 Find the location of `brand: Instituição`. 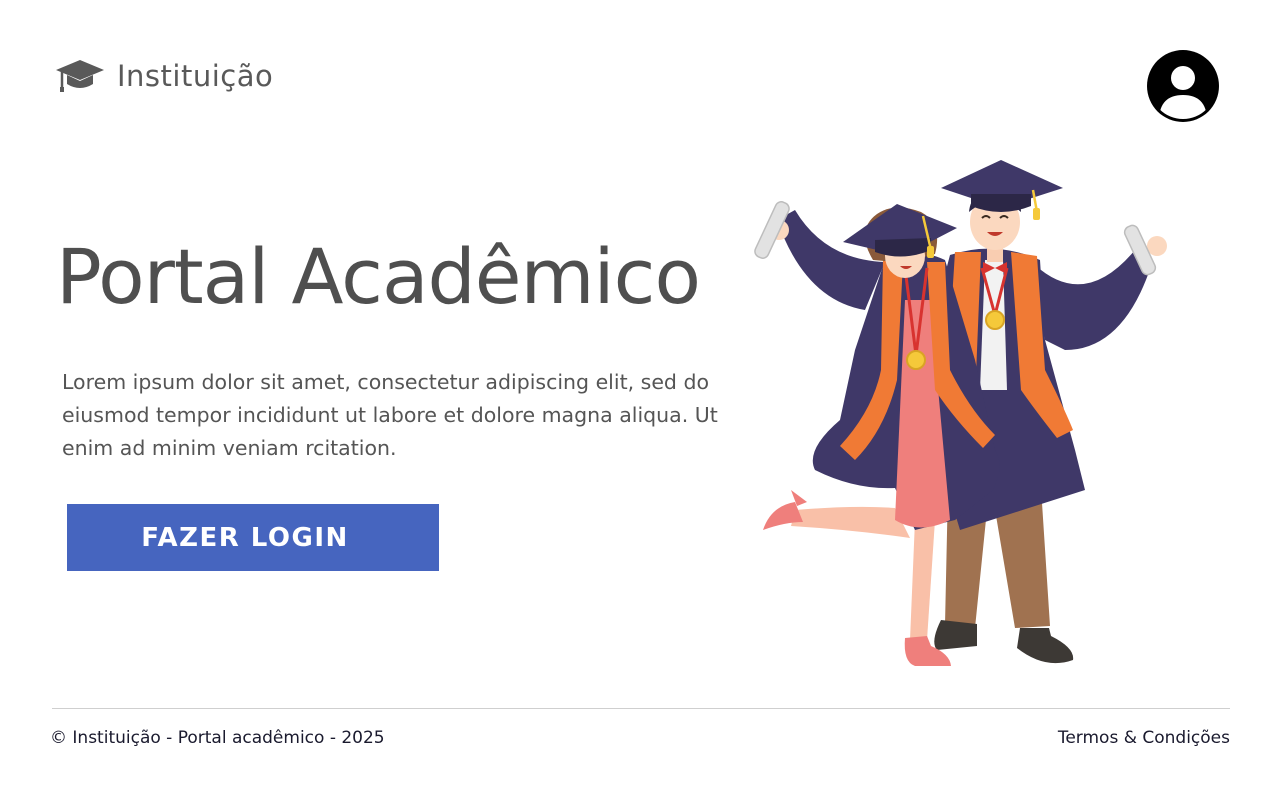

brand: Instituição is located at coordinates (164, 76).